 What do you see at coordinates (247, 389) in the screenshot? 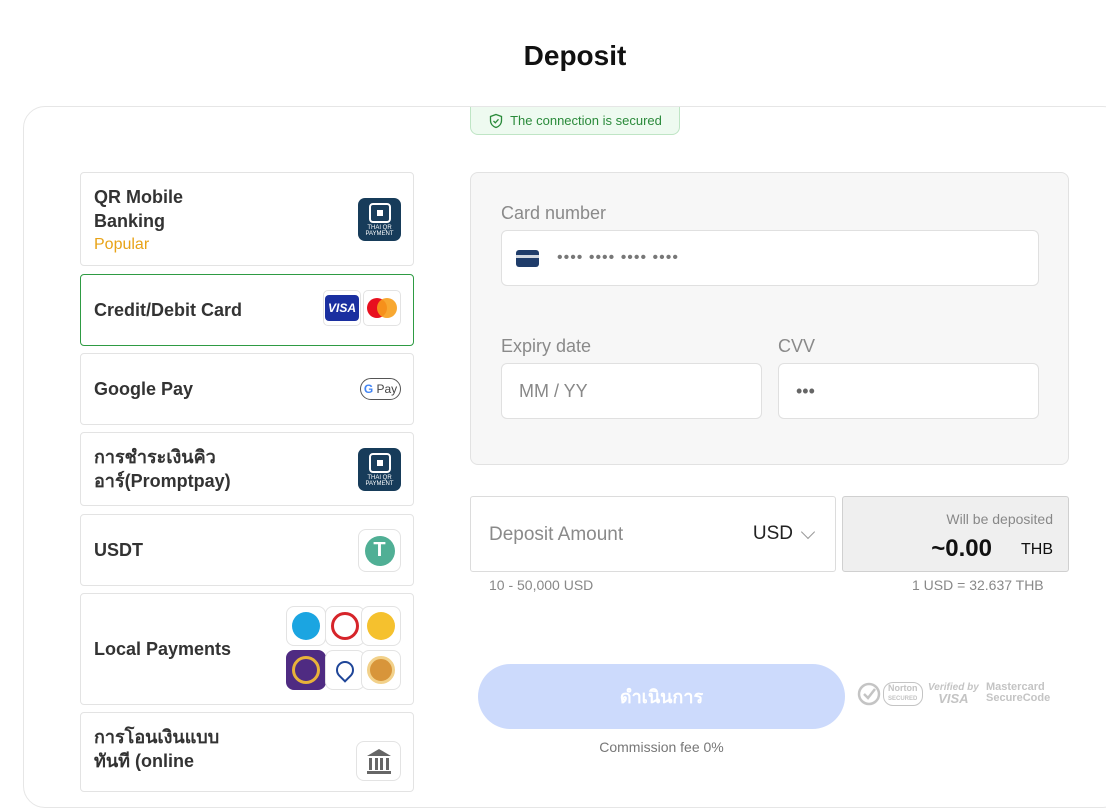
I see `method-google-pay: Google Pay G Pay` at bounding box center [247, 389].